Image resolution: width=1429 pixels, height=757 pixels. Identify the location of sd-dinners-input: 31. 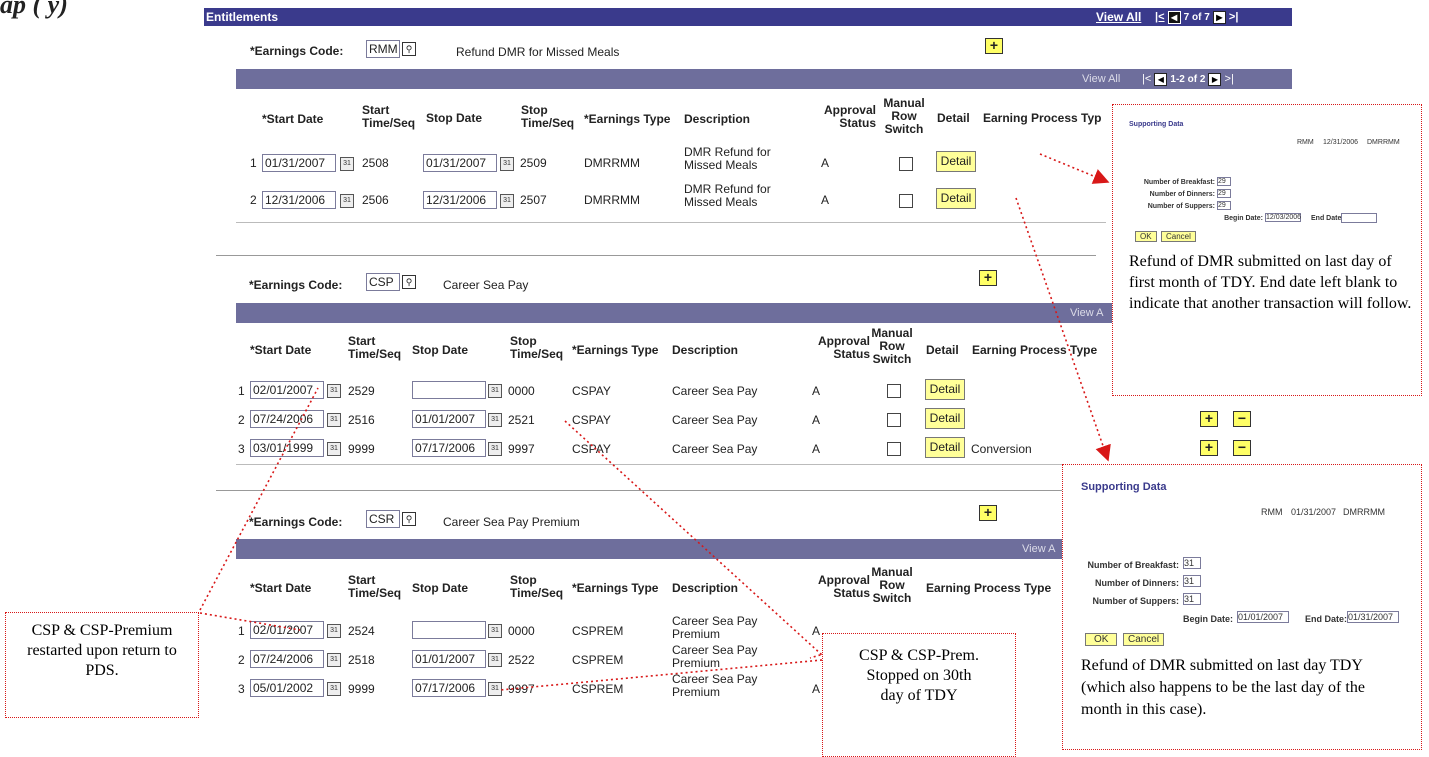
(1192, 581).